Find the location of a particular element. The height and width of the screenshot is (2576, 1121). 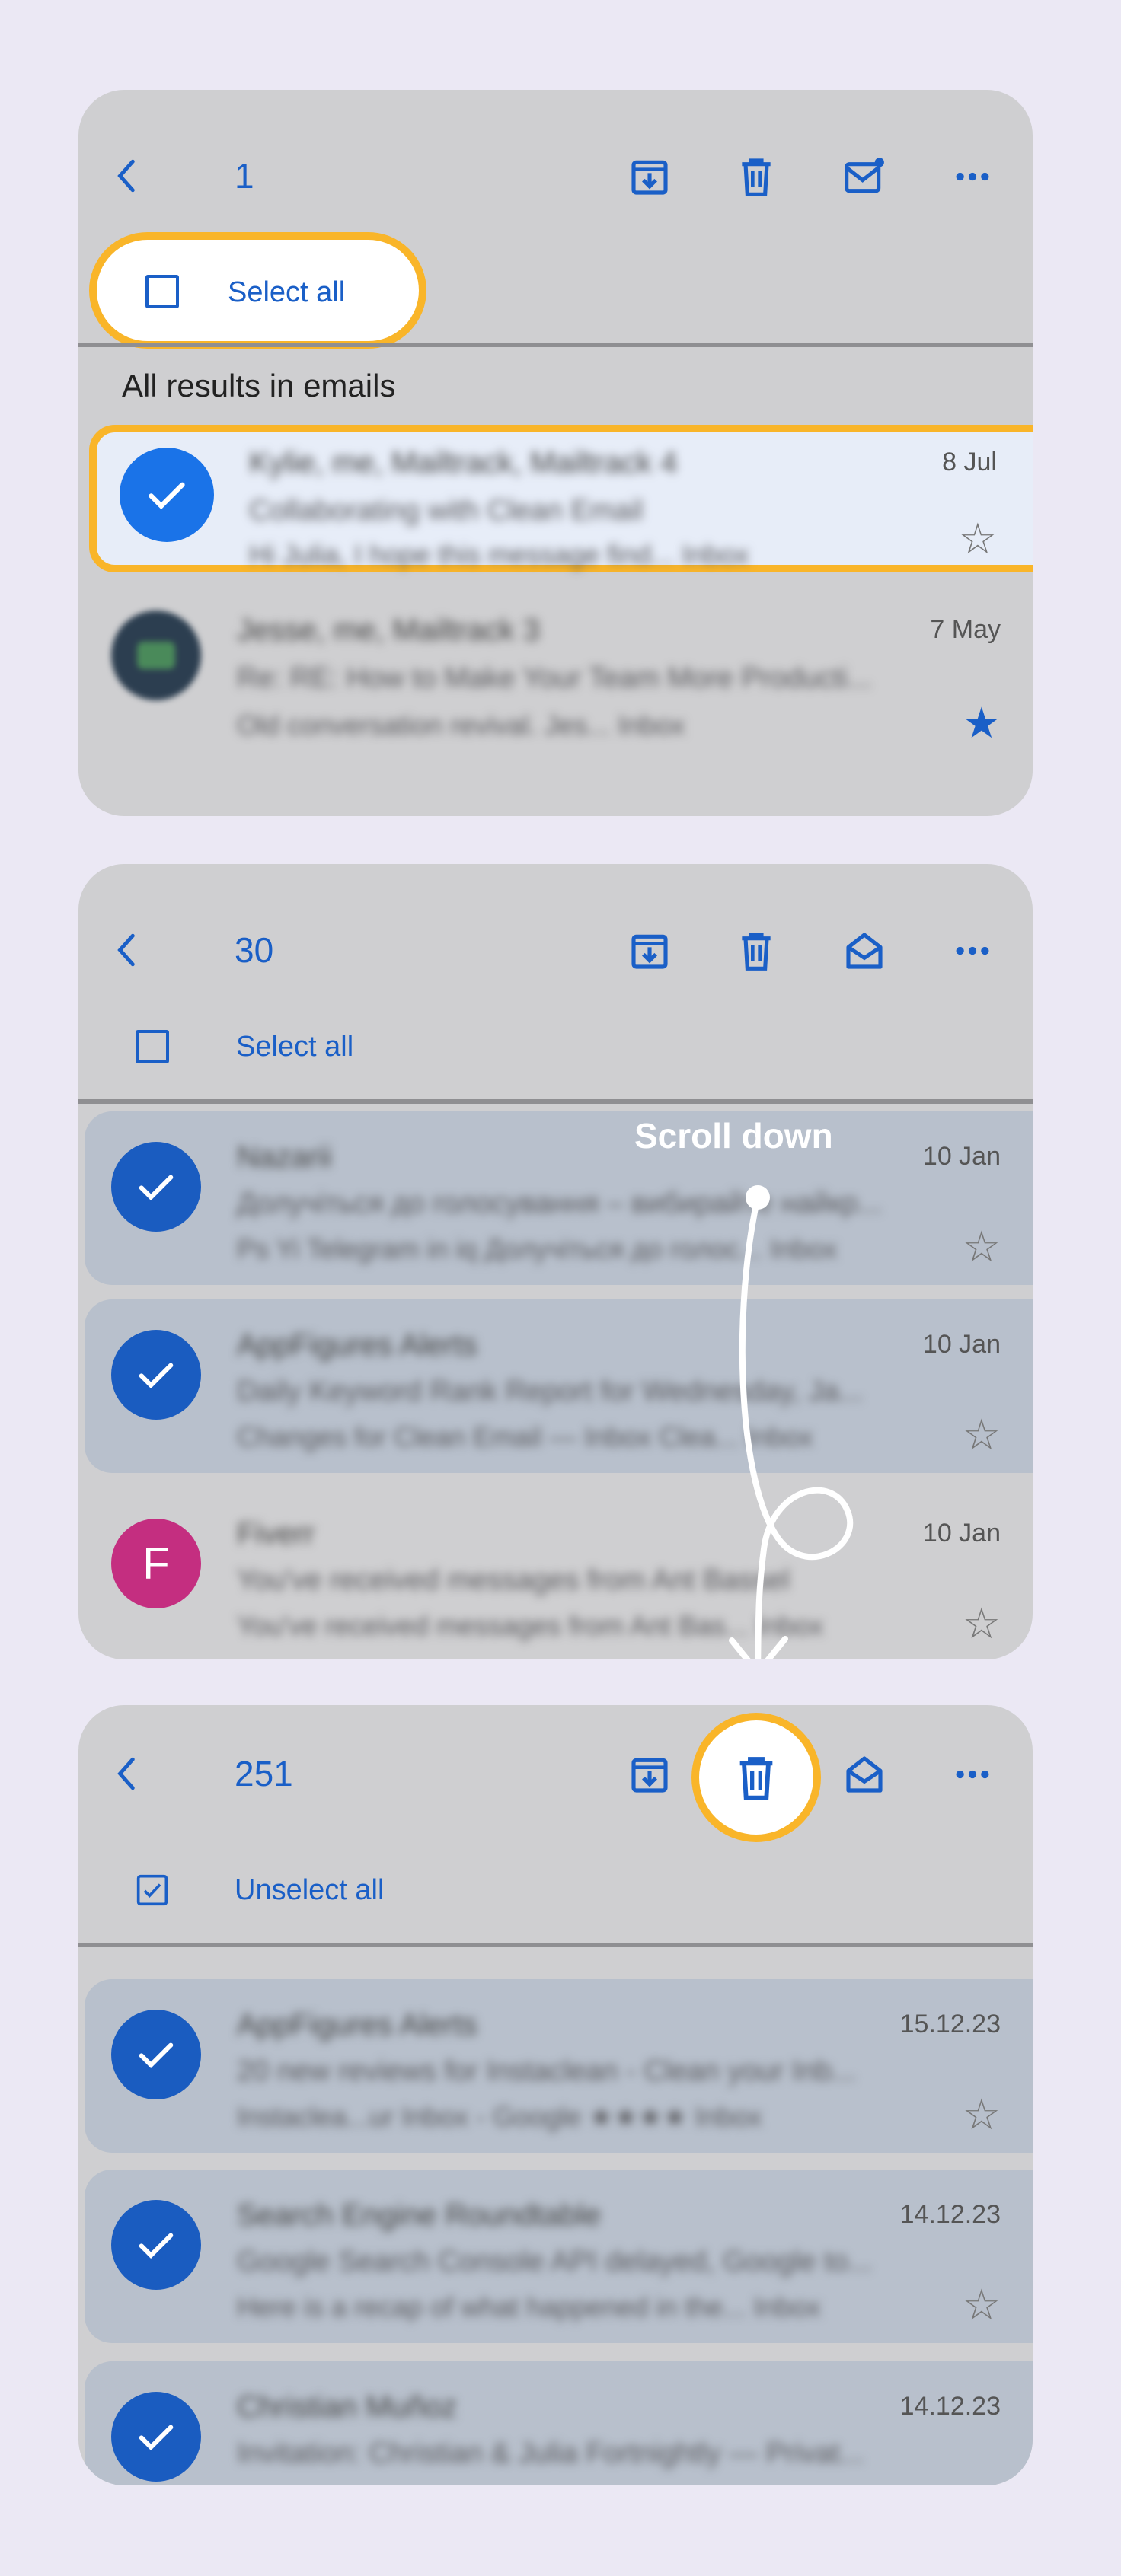

email-snippet: Instaclea...ur Inbox - Google ★★★★ Inbox is located at coordinates (499, 2116).